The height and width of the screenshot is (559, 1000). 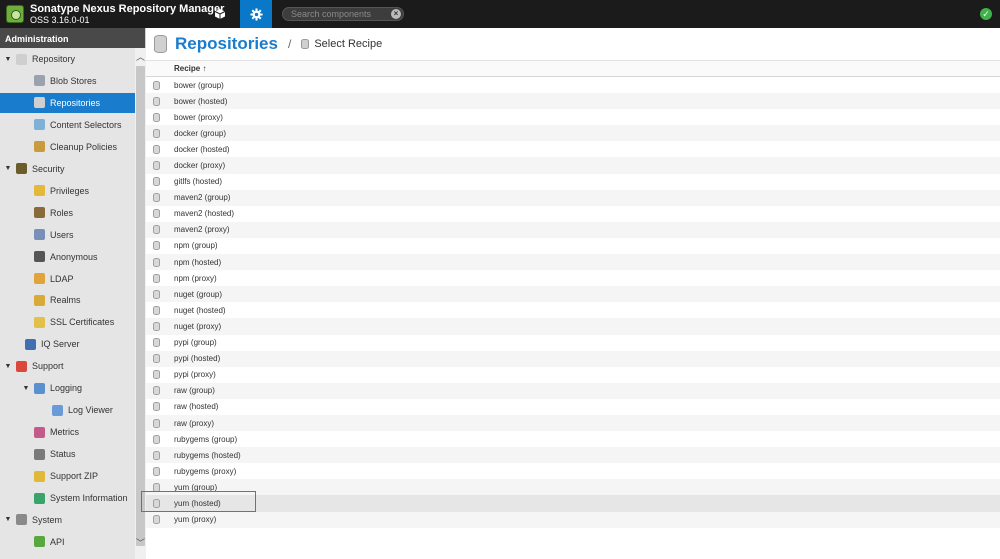 I want to click on sidebar-item-repositories: Repositories, so click(x=67, y=102).